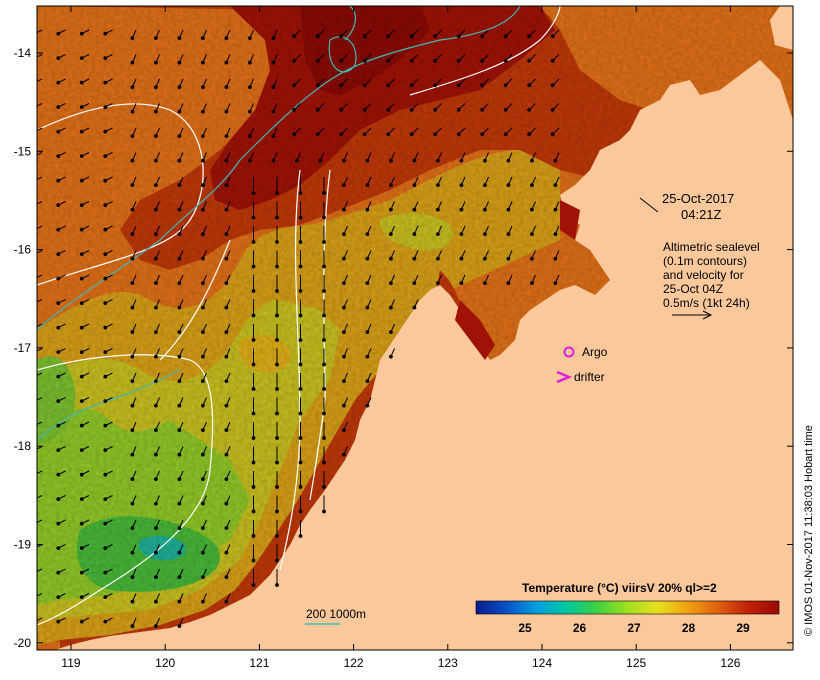 This screenshot has width=820, height=680. Describe the element at coordinates (23, 250) in the screenshot. I see `lat-tick-label: -16` at that location.